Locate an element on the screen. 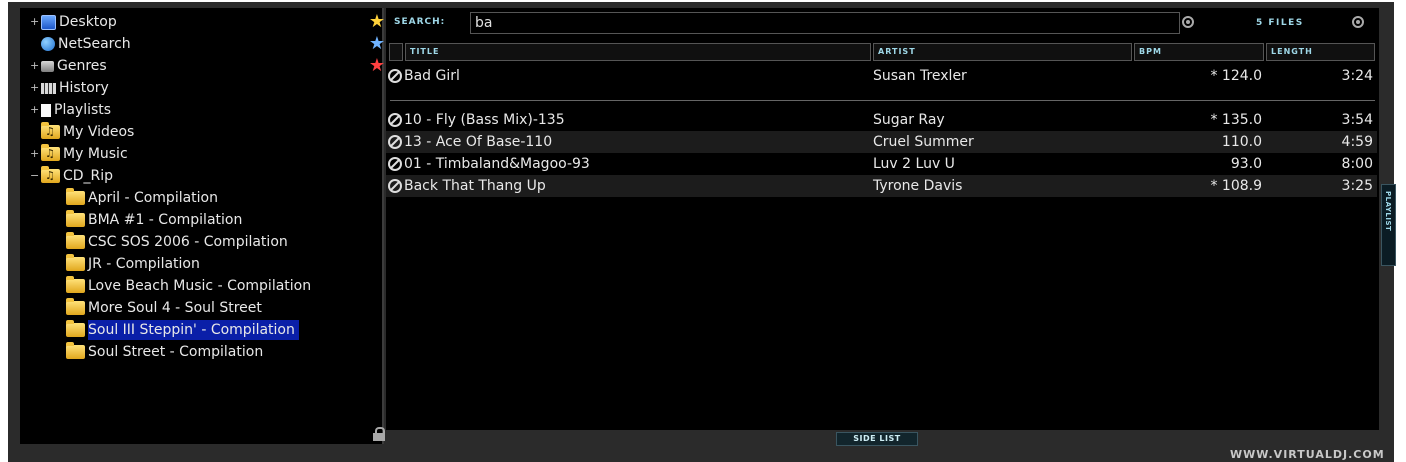 Image resolution: width=1406 pixels, height=462 pixels. tree-item-folder-selected: Soul III Steppin' - Compilation is located at coordinates (182, 330).